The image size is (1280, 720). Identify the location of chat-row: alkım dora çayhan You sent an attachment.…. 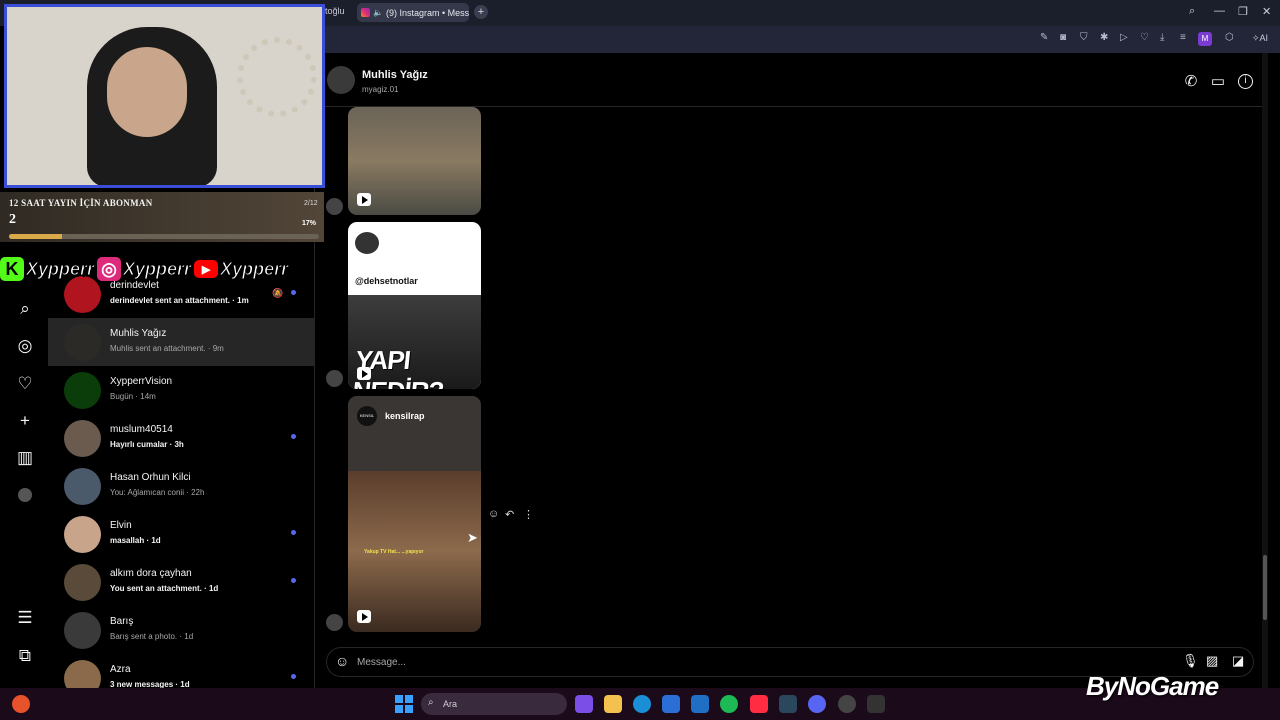
(181, 582).